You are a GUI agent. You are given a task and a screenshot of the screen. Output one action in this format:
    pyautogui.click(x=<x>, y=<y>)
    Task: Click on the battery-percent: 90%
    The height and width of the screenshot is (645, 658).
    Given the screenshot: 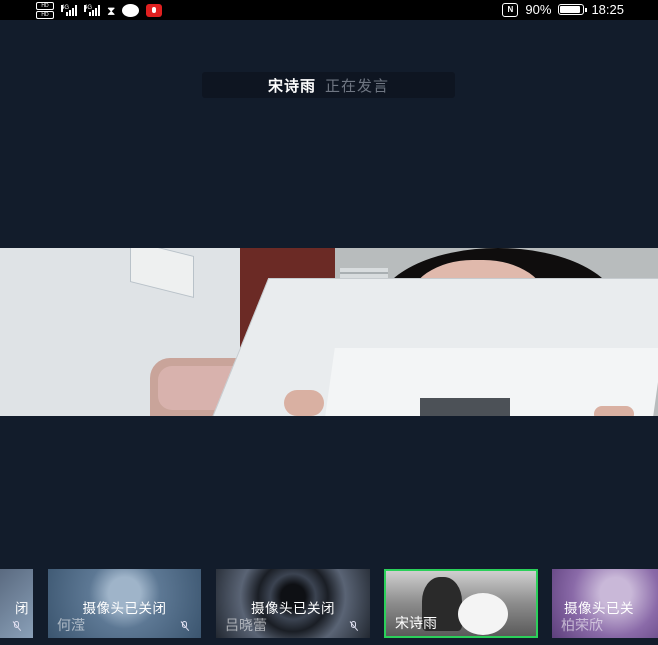 What is the action you would take?
    pyautogui.click(x=538, y=9)
    